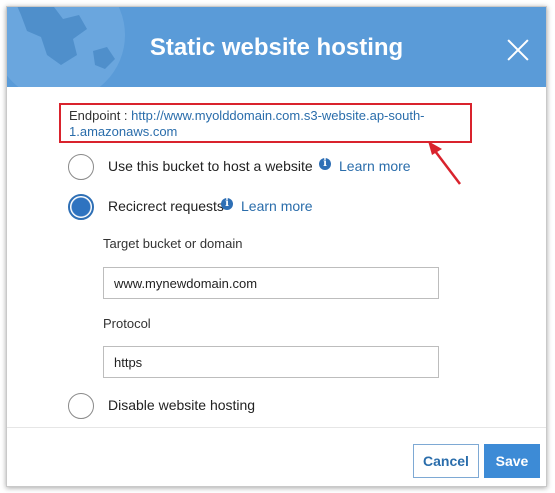  Describe the element at coordinates (375, 166) in the screenshot. I see `host-website-learn-more-link: Learn more` at that location.